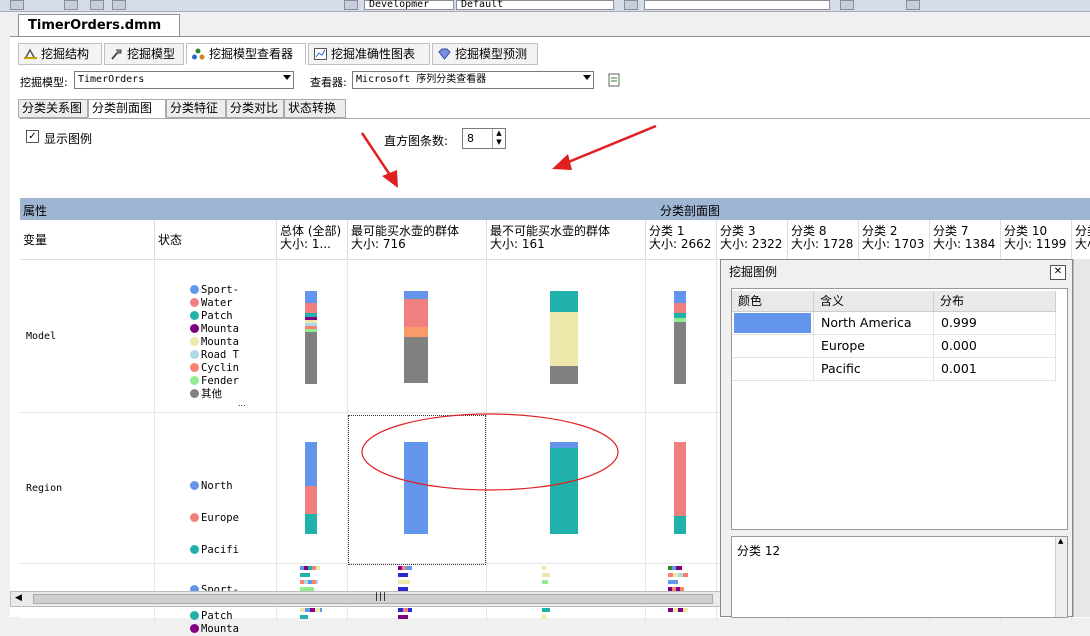 This screenshot has height=636, width=1090. What do you see at coordinates (97, 5) in the screenshot?
I see `save-icon` at bounding box center [97, 5].